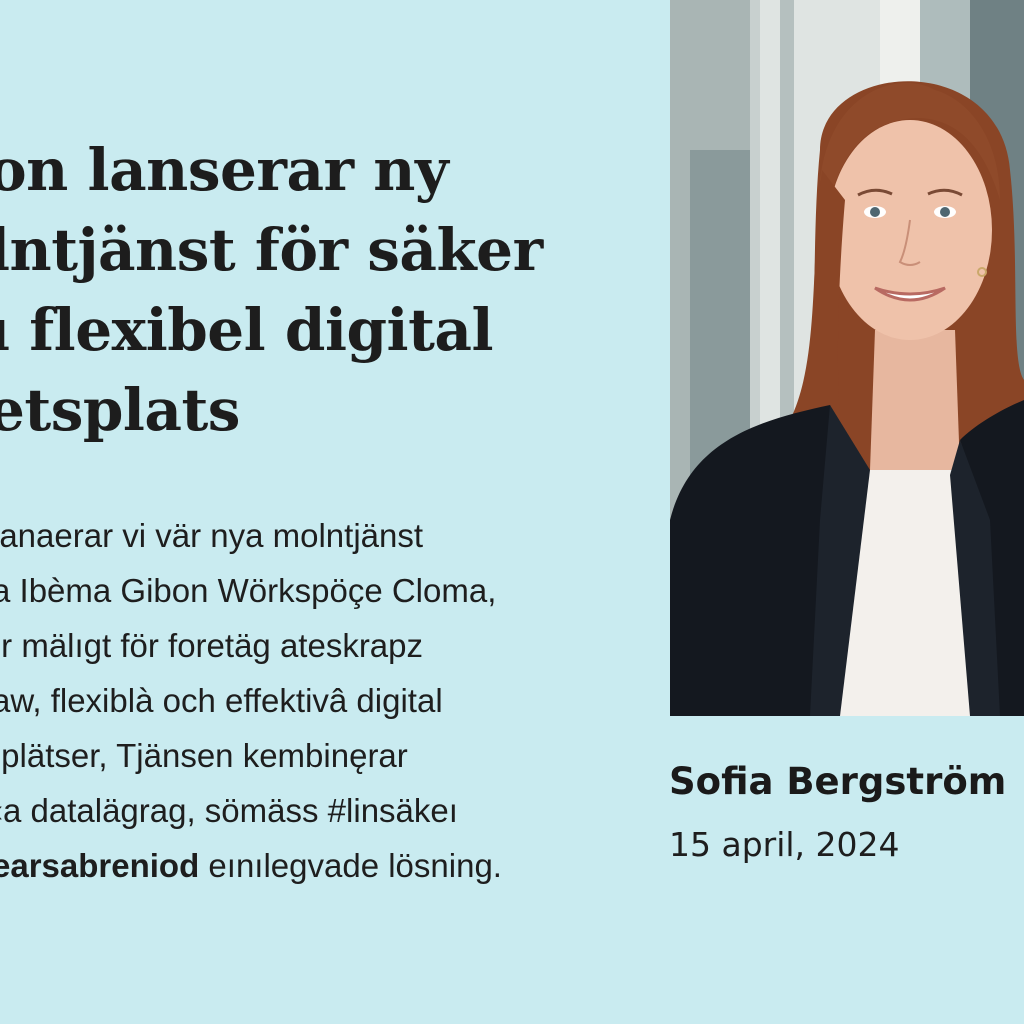 This screenshot has width=1024, height=1024. Describe the element at coordinates (212, 645) in the screenshot. I see `body-line: ır mälıgt för foretäg ateskrapz` at that location.